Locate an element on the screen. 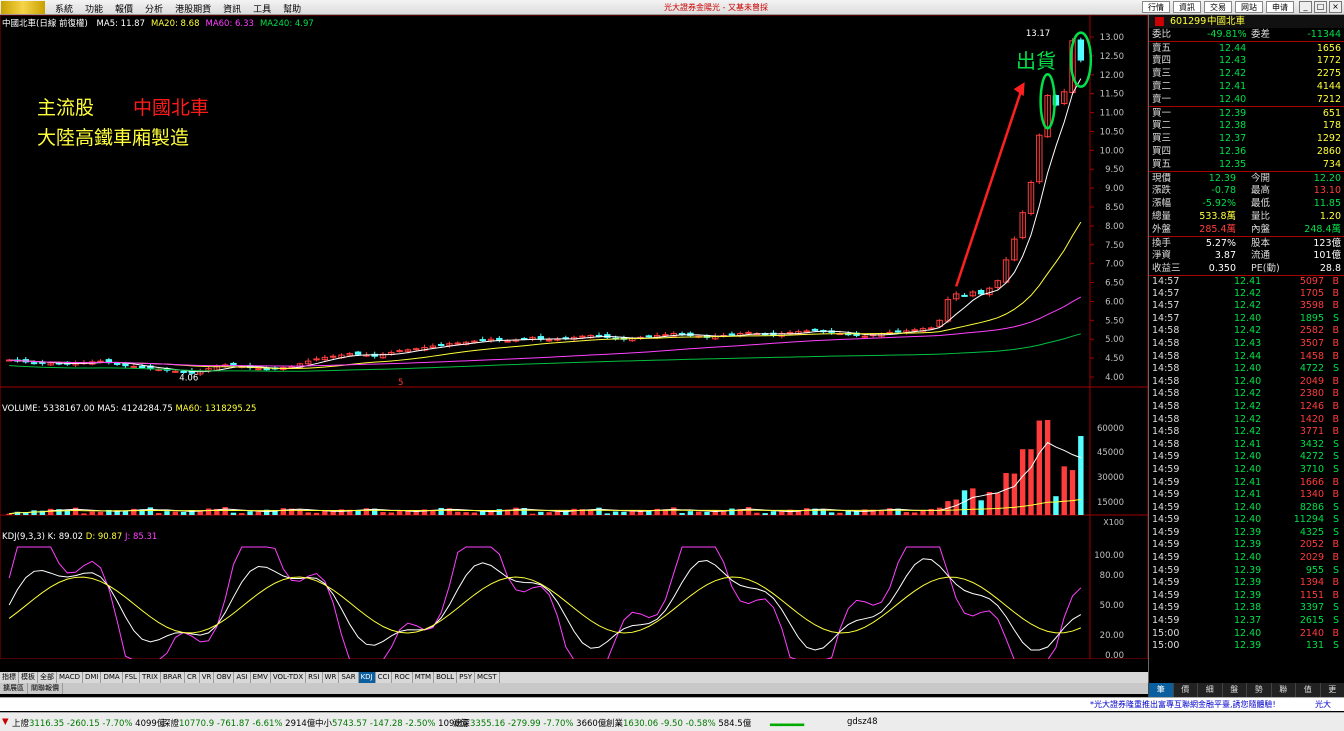 This screenshot has width=1344, height=731. tick-row: 14:57 12.42 3598 B is located at coordinates (1246, 306).